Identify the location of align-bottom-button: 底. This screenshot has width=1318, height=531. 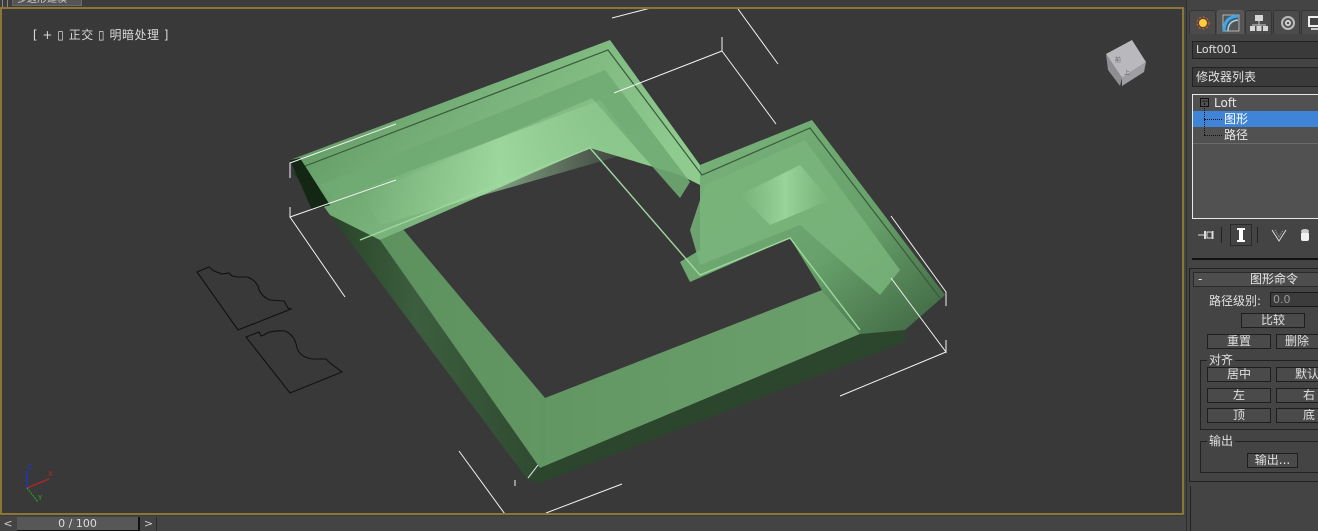
(1297, 415).